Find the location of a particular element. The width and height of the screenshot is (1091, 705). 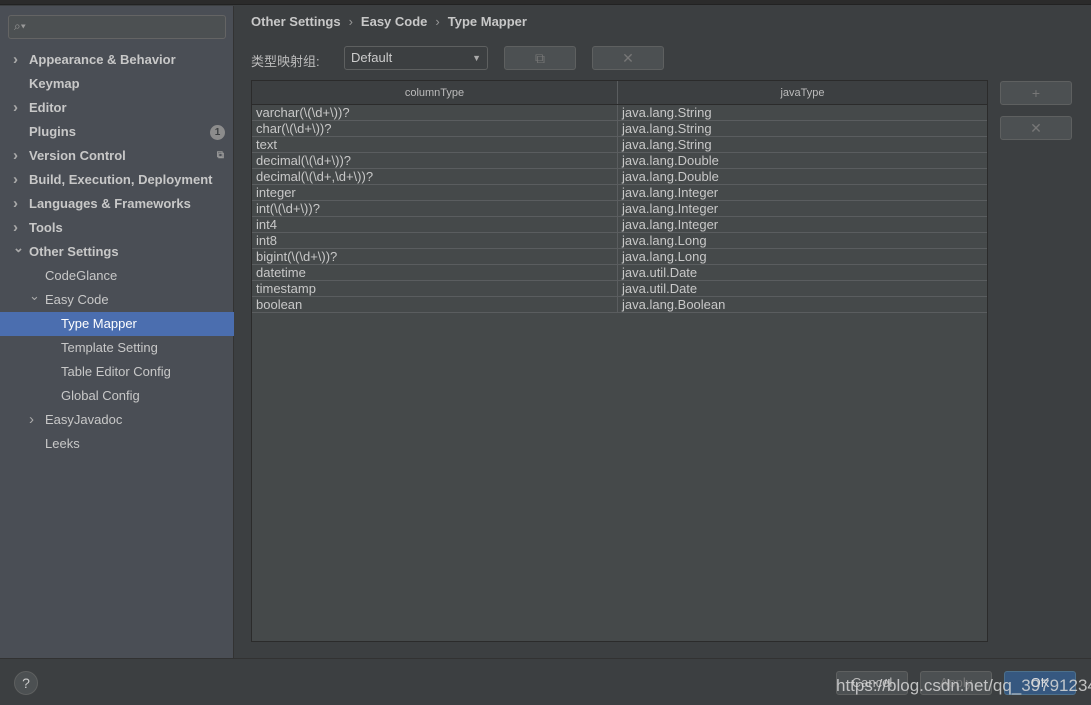

sidebar-item: ⌄ Easy Code is located at coordinates (117, 300).